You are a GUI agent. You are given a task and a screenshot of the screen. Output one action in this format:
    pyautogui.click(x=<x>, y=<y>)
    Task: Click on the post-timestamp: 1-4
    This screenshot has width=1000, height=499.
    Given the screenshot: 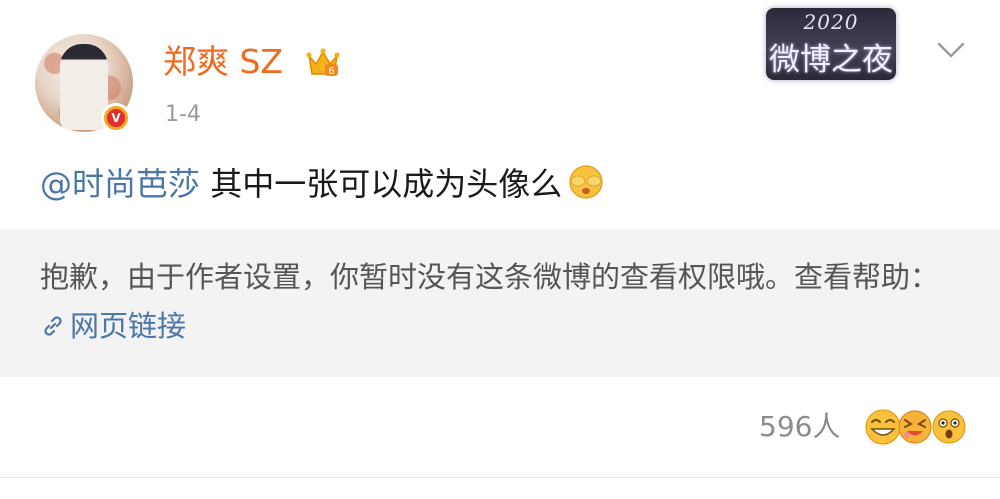 What is the action you would take?
    pyautogui.click(x=183, y=114)
    